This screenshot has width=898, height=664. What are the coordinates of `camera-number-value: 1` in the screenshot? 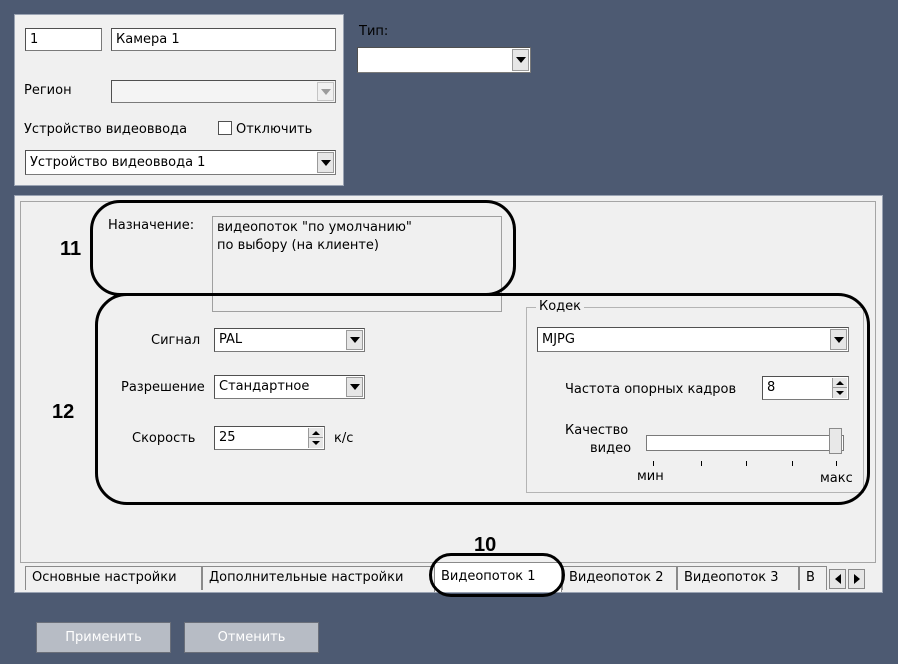 It's located at (34, 39).